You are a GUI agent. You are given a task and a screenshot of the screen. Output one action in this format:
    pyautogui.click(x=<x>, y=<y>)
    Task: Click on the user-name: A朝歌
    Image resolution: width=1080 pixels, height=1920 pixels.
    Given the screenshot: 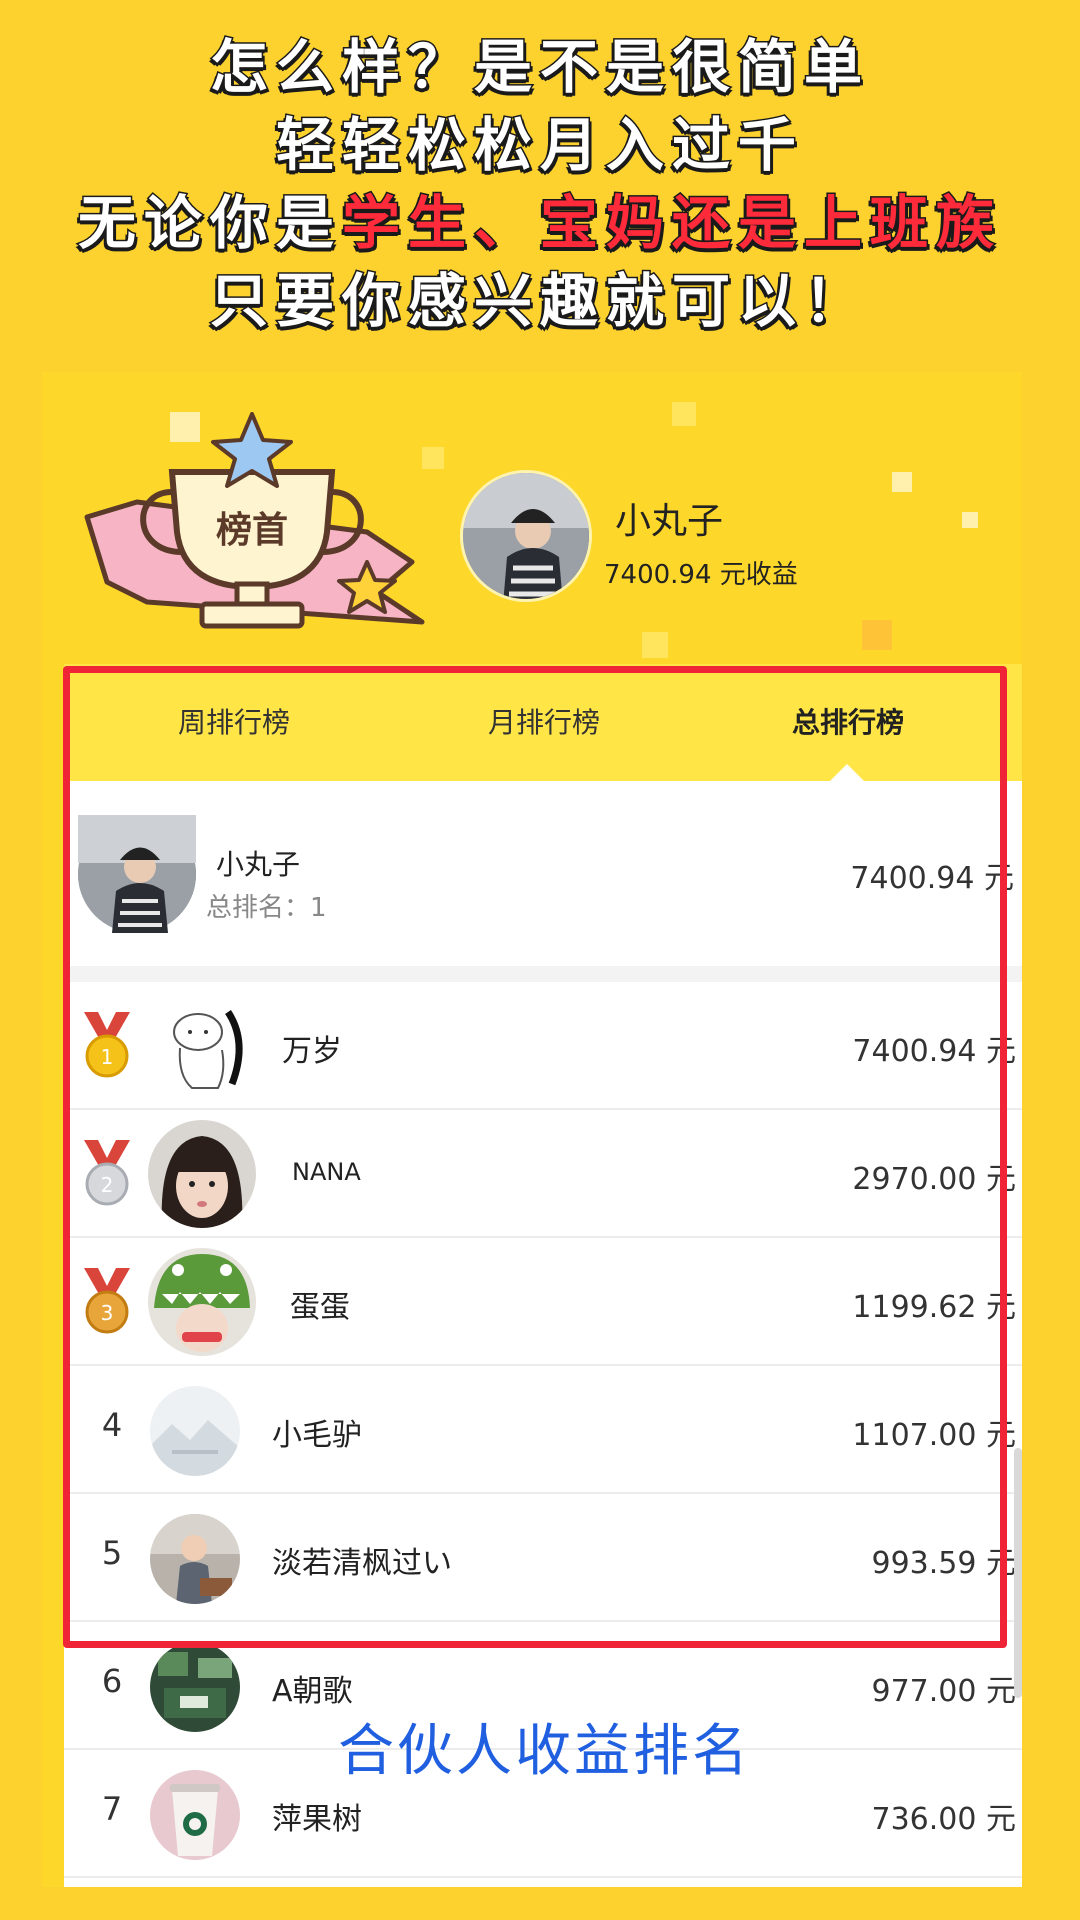 What is the action you would take?
    pyautogui.click(x=312, y=1691)
    